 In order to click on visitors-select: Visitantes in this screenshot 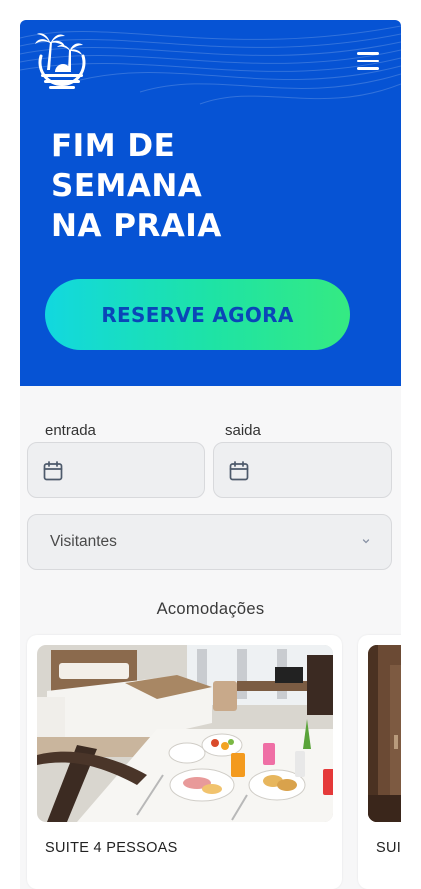, I will do `click(209, 542)`.